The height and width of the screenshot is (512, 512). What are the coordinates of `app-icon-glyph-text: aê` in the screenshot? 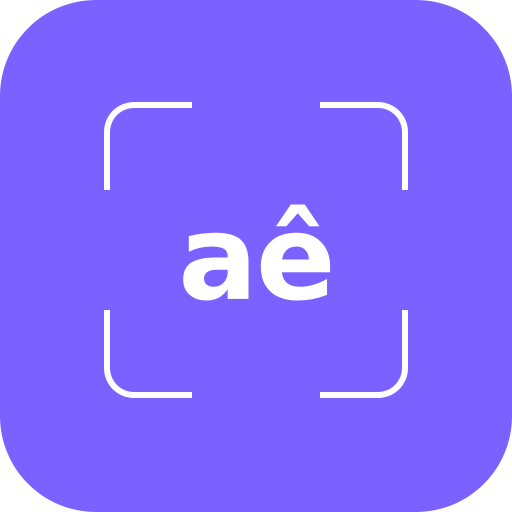 It's located at (257, 258).